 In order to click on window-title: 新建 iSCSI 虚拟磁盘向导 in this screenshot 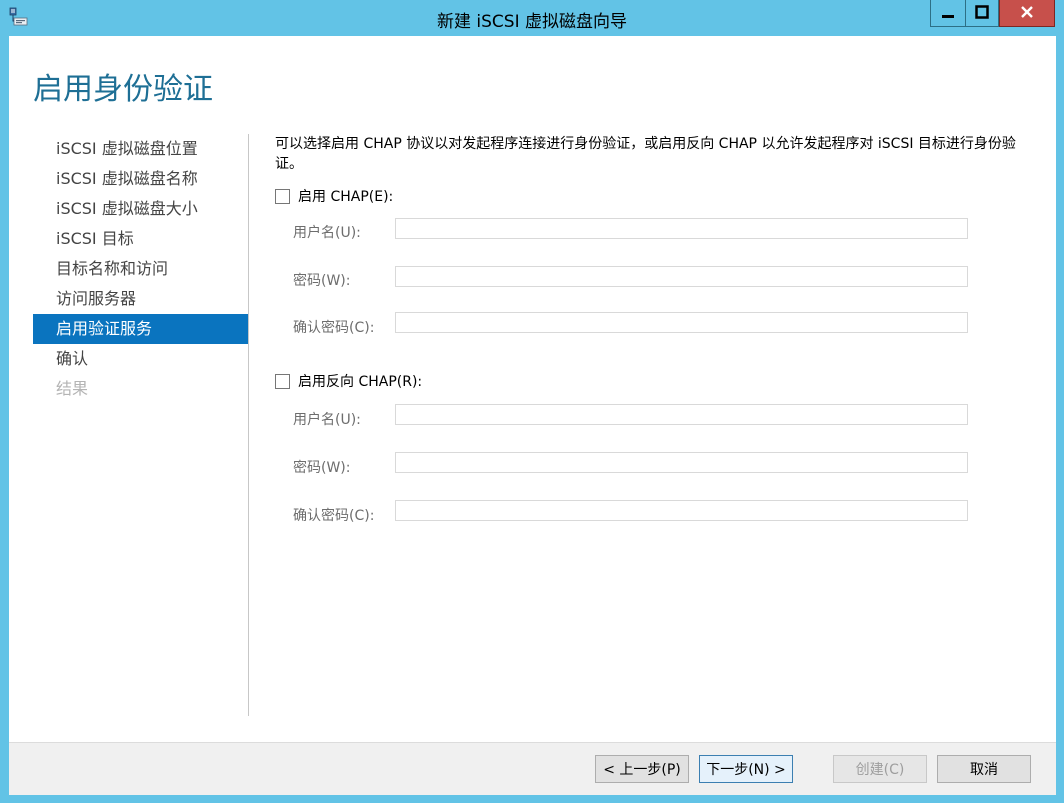, I will do `click(532, 22)`.